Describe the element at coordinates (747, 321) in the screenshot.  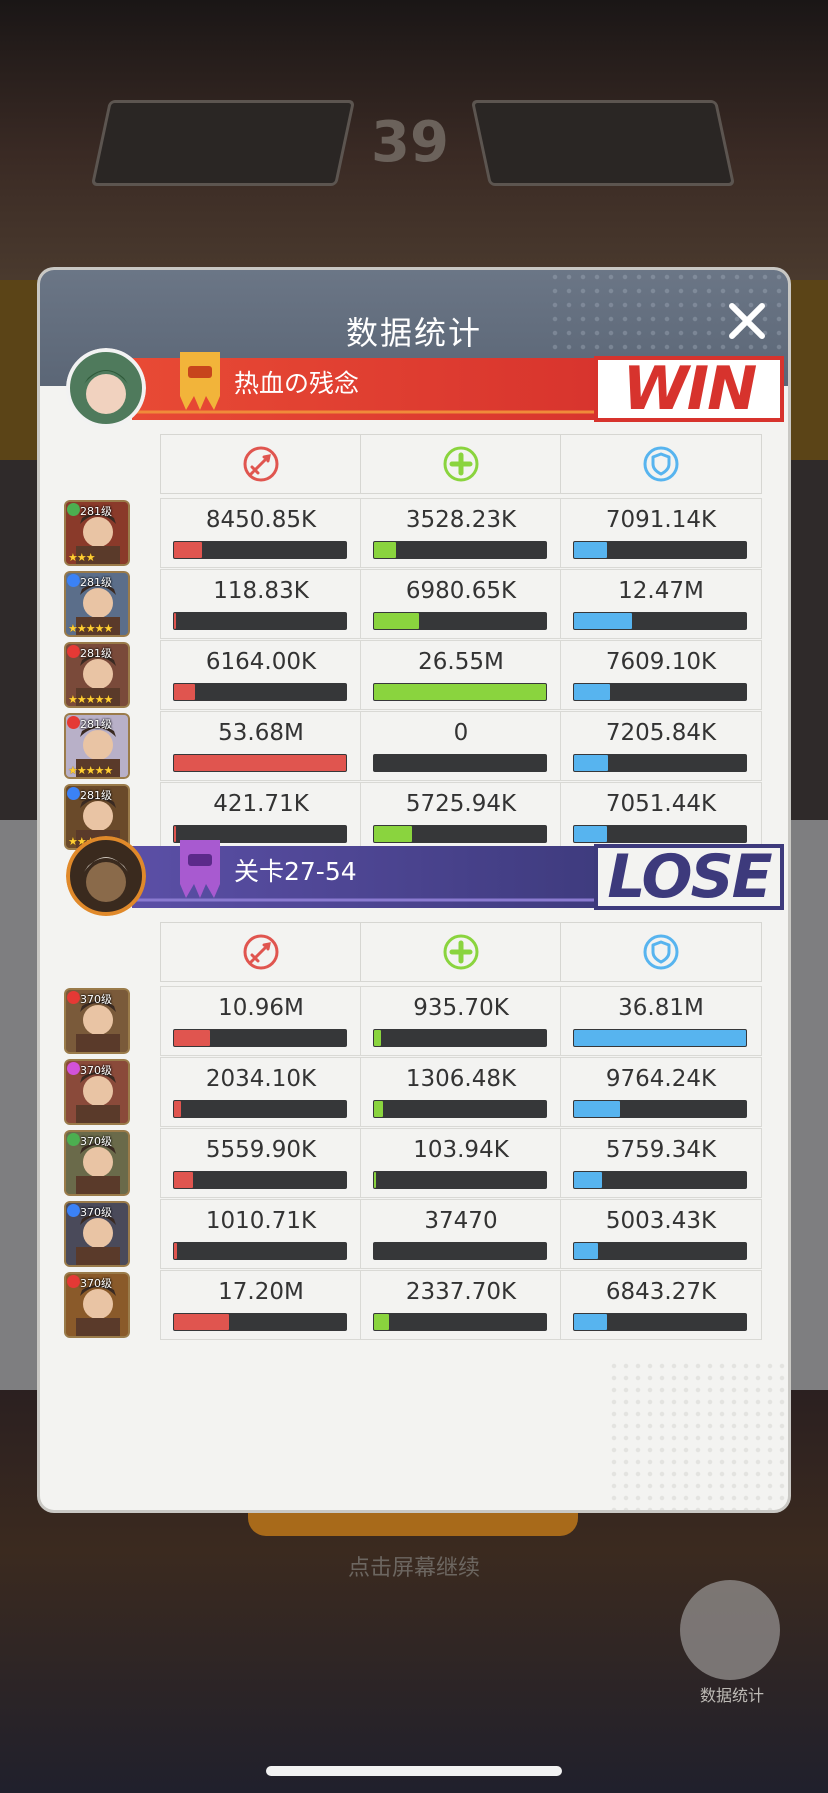
I see `close-button` at that location.